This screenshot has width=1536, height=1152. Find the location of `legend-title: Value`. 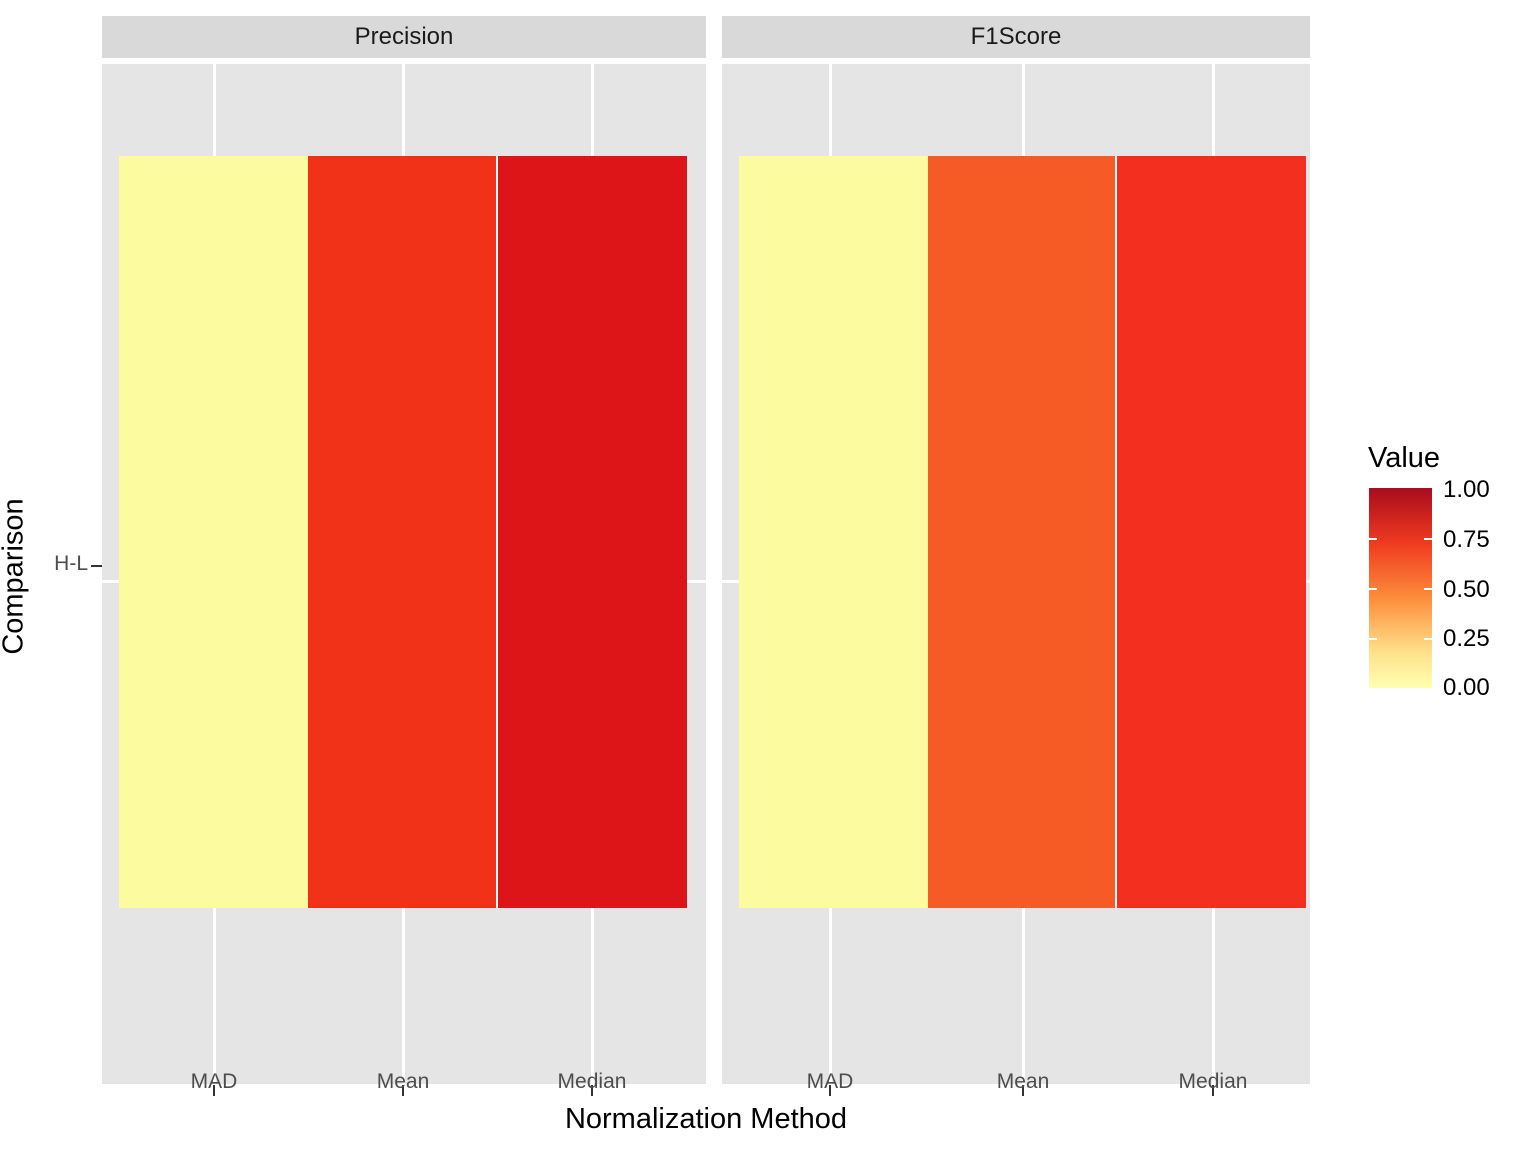

legend-title: Value is located at coordinates (1404, 458).